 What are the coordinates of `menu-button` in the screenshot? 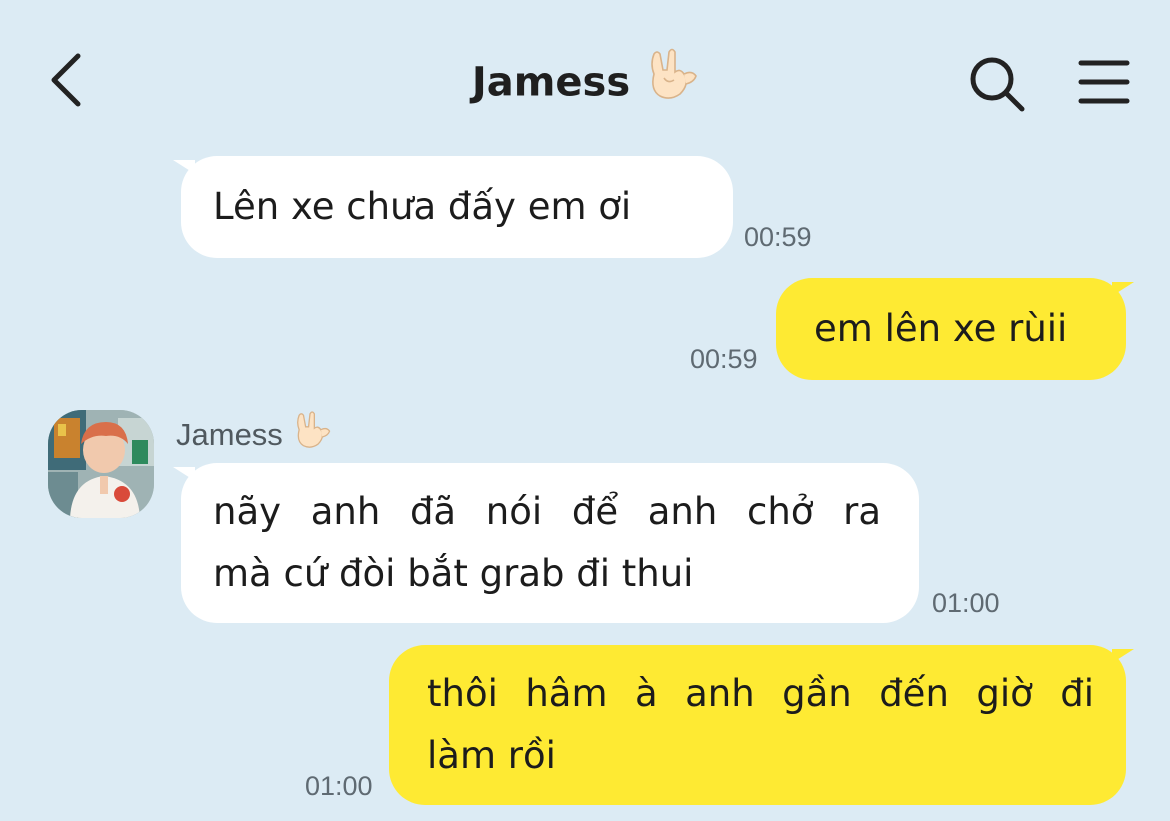 It's located at (1104, 82).